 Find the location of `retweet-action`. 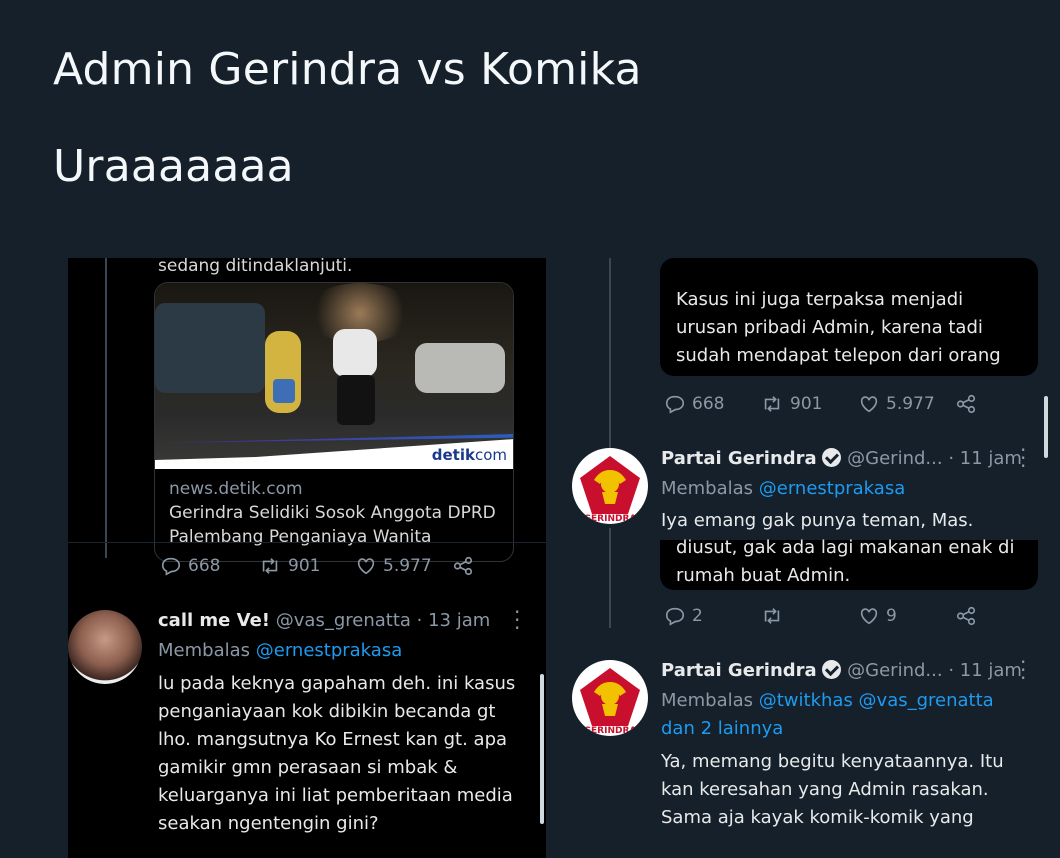

retweet-action is located at coordinates (775, 616).